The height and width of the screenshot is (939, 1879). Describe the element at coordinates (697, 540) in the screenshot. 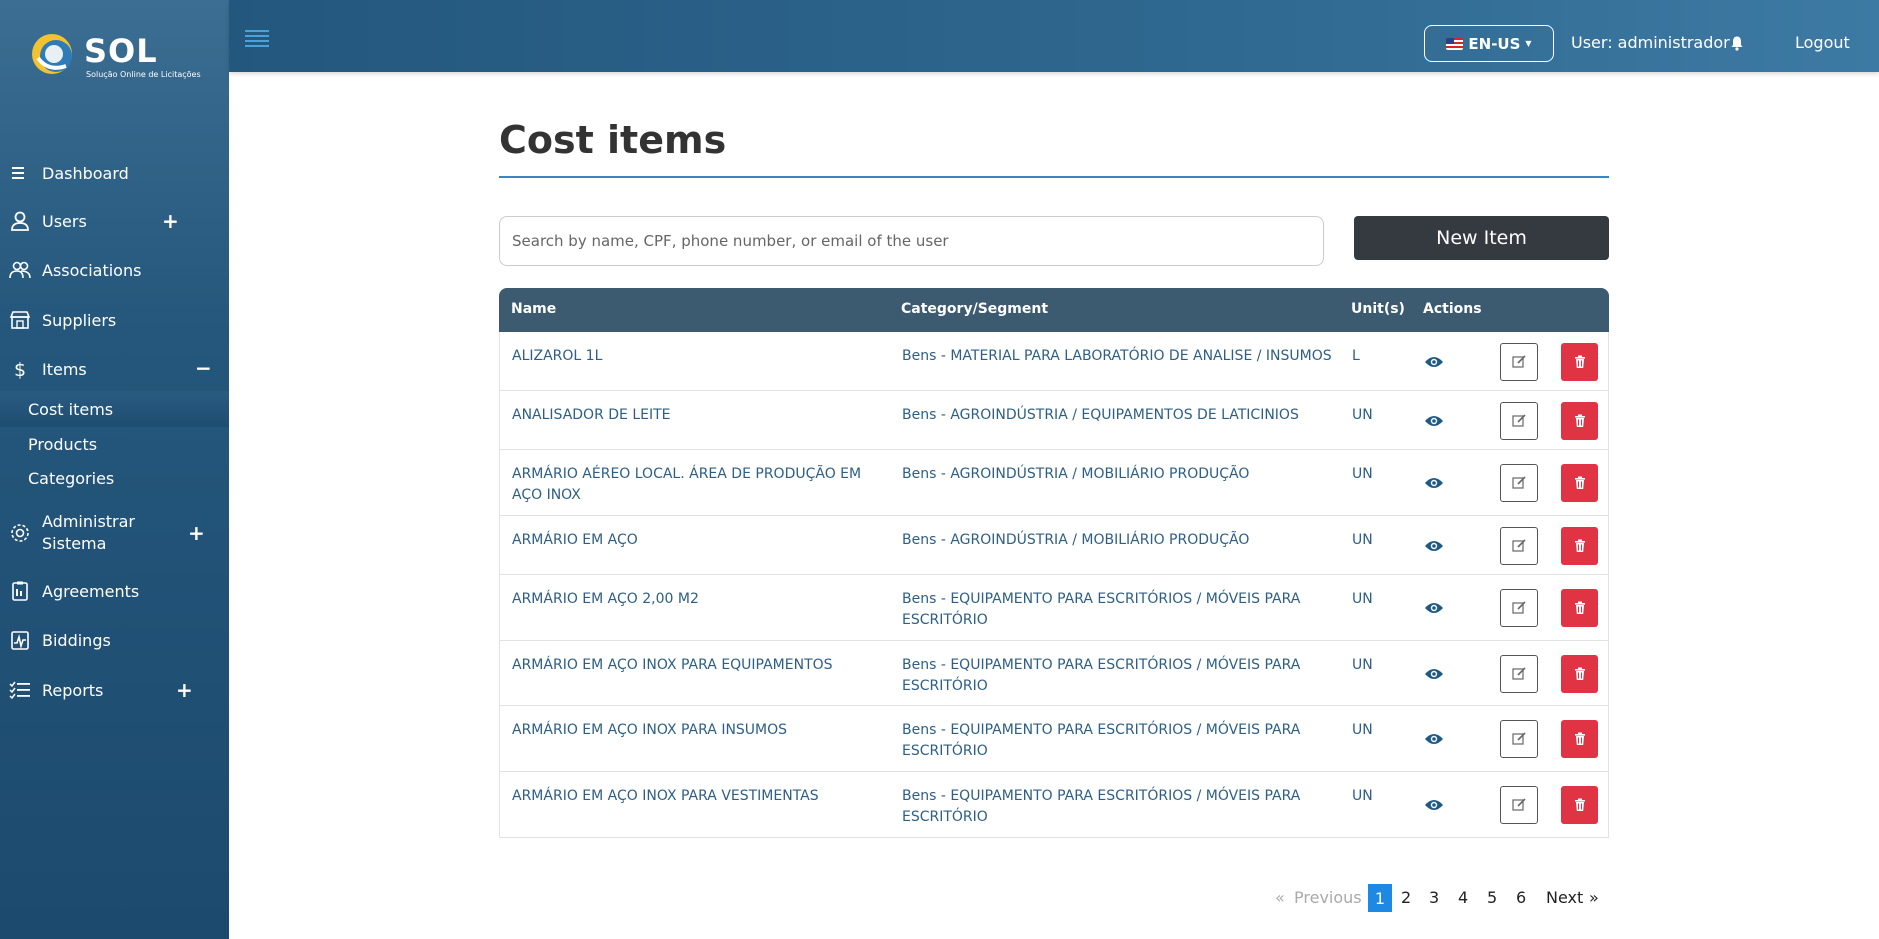

I see `item-name: ARMÁRIO EM AÇO` at that location.